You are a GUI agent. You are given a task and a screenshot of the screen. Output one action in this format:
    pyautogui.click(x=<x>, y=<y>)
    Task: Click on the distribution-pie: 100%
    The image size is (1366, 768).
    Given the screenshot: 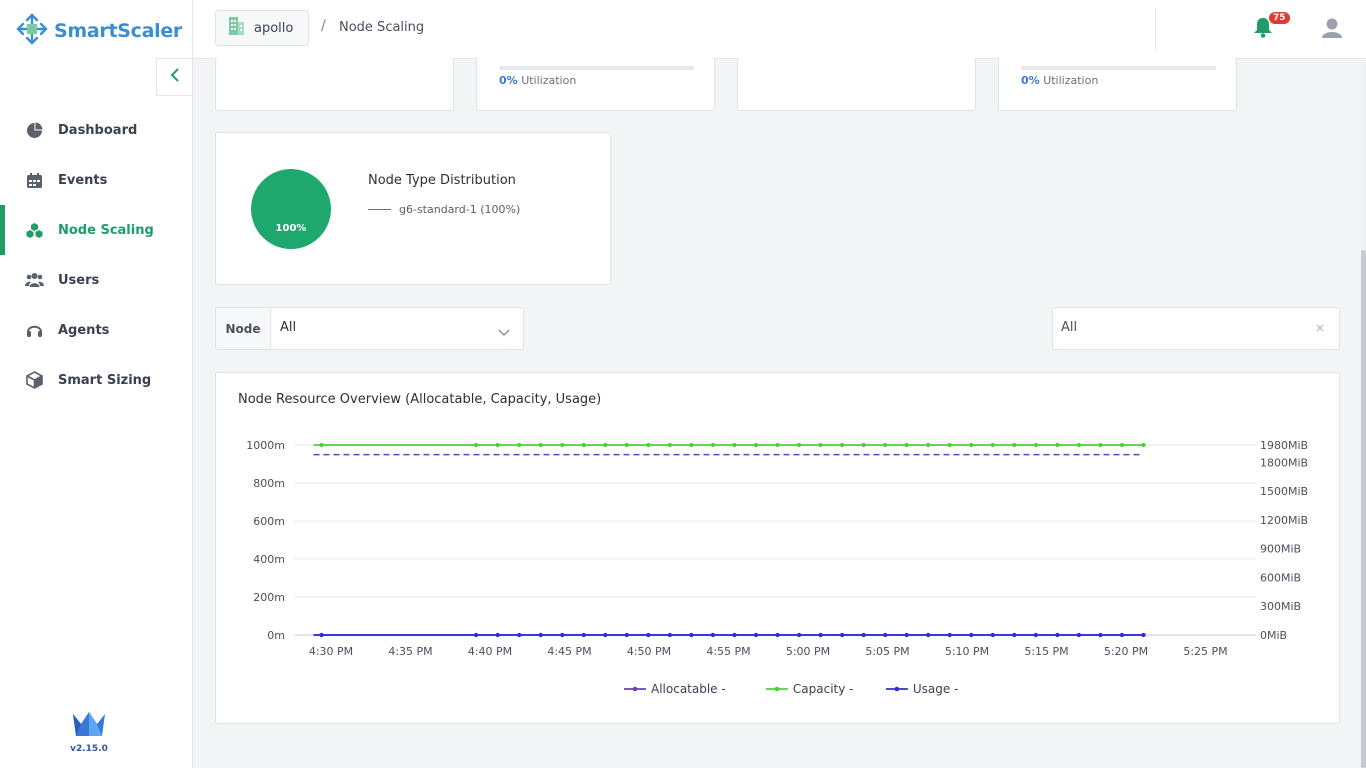 What is the action you would take?
    pyautogui.click(x=291, y=209)
    